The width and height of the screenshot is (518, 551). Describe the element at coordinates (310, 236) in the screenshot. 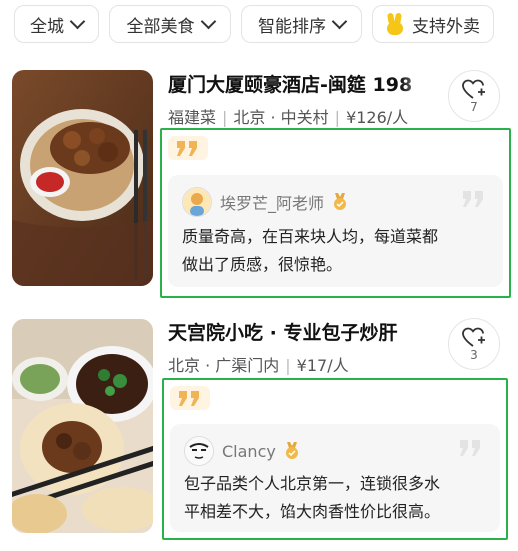

I see `review-line: 质量奇高，在百来块人均，每道菜都` at that location.